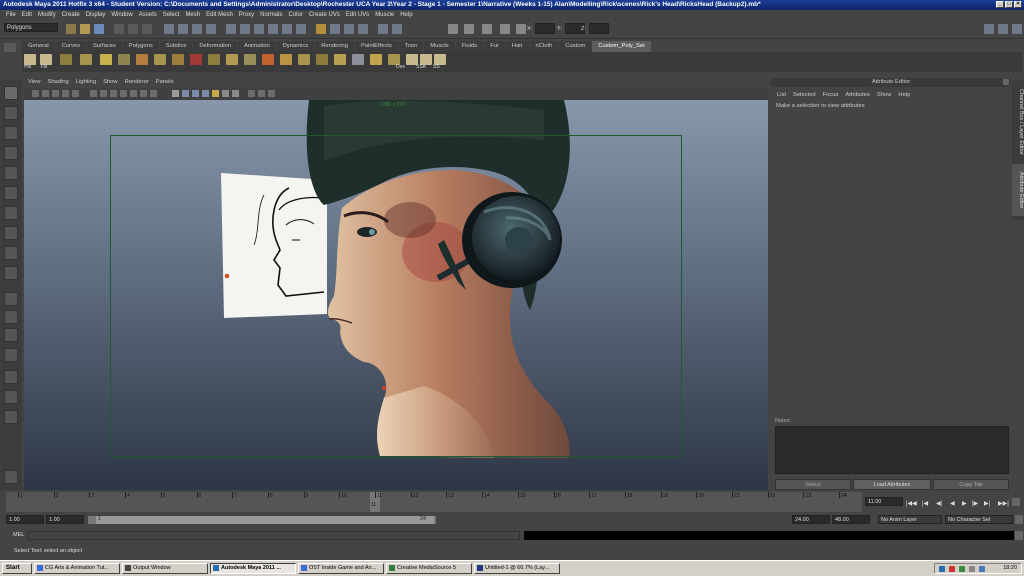 The height and width of the screenshot is (576, 1024). Describe the element at coordinates (599, 28) in the screenshot. I see `z-field` at that location.